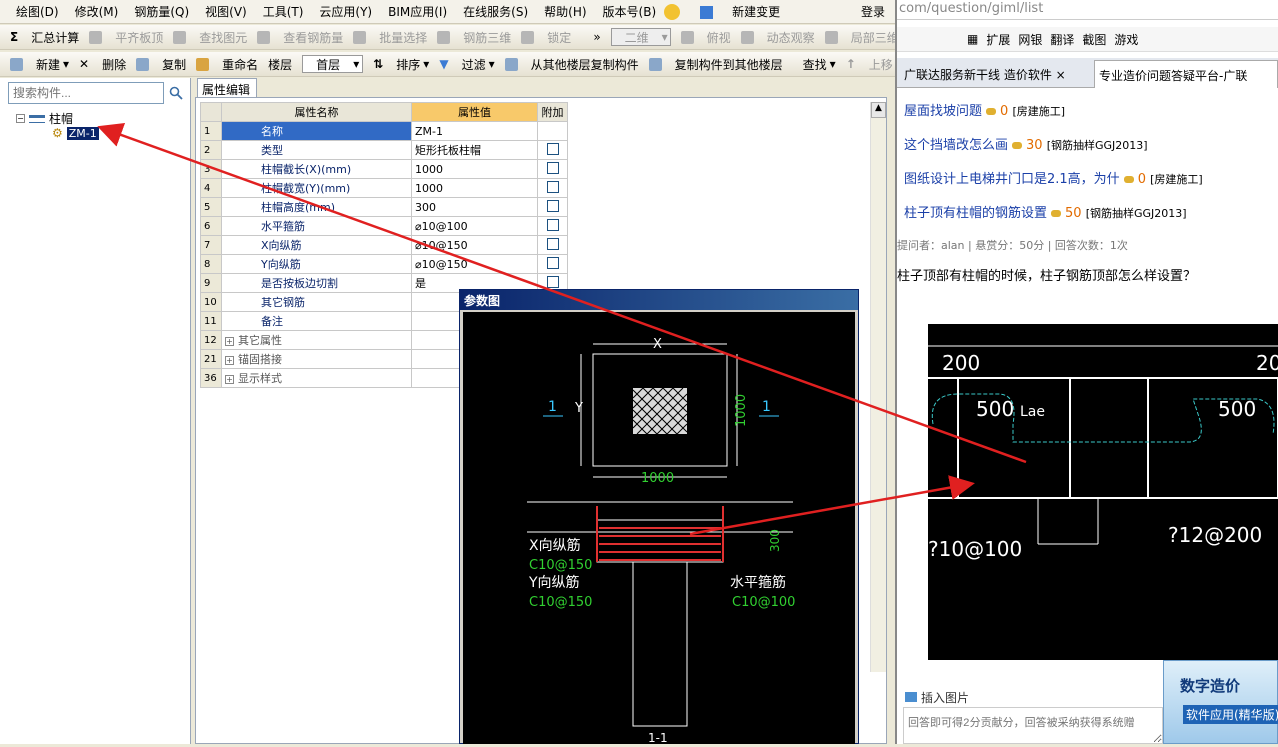 The height and width of the screenshot is (747, 1278). Describe the element at coordinates (44, 118) in the screenshot. I see `tree-node-column-cap: − 柱帽` at that location.